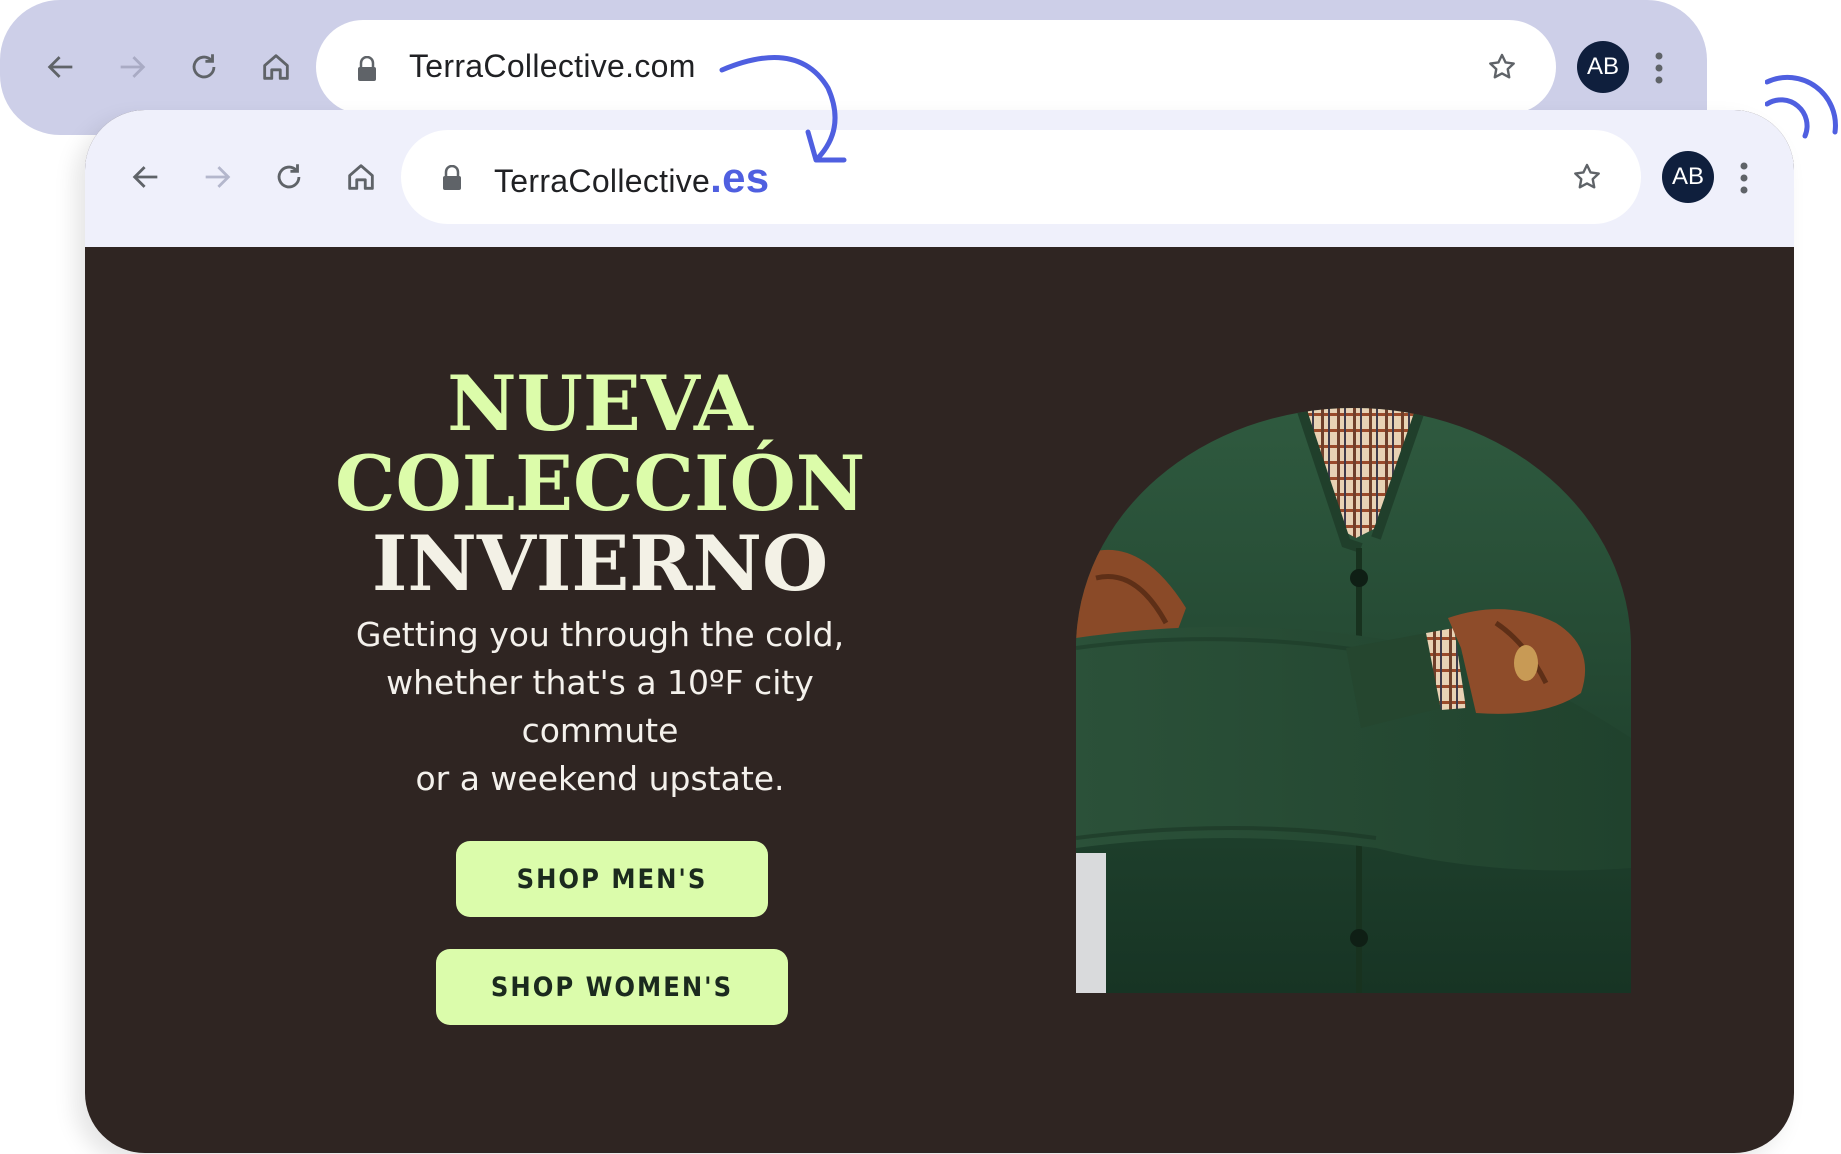 The height and width of the screenshot is (1154, 1841). Describe the element at coordinates (612, 987) in the screenshot. I see `shop-womens-button: SHOP WOMEN'S` at that location.